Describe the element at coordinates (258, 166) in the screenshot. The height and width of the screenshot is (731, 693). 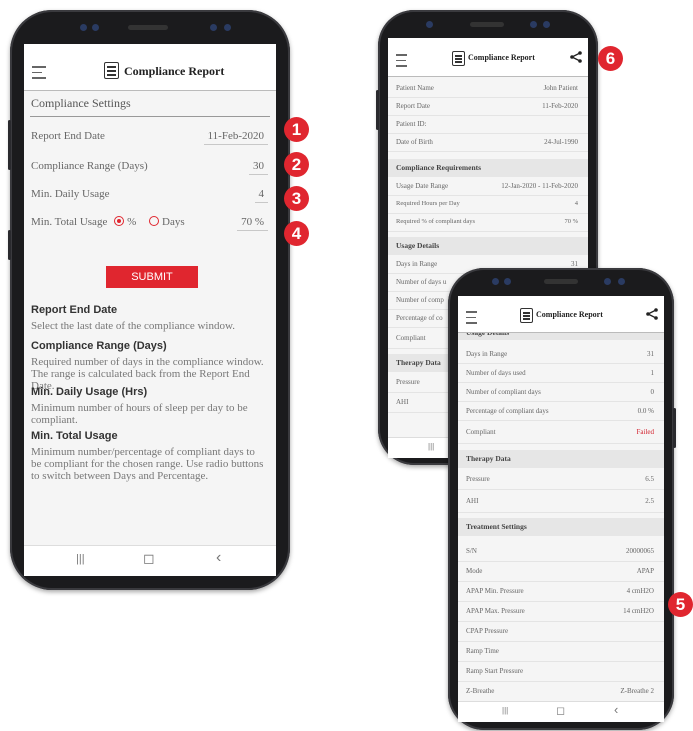
I see `compliance-range-input: 30` at that location.